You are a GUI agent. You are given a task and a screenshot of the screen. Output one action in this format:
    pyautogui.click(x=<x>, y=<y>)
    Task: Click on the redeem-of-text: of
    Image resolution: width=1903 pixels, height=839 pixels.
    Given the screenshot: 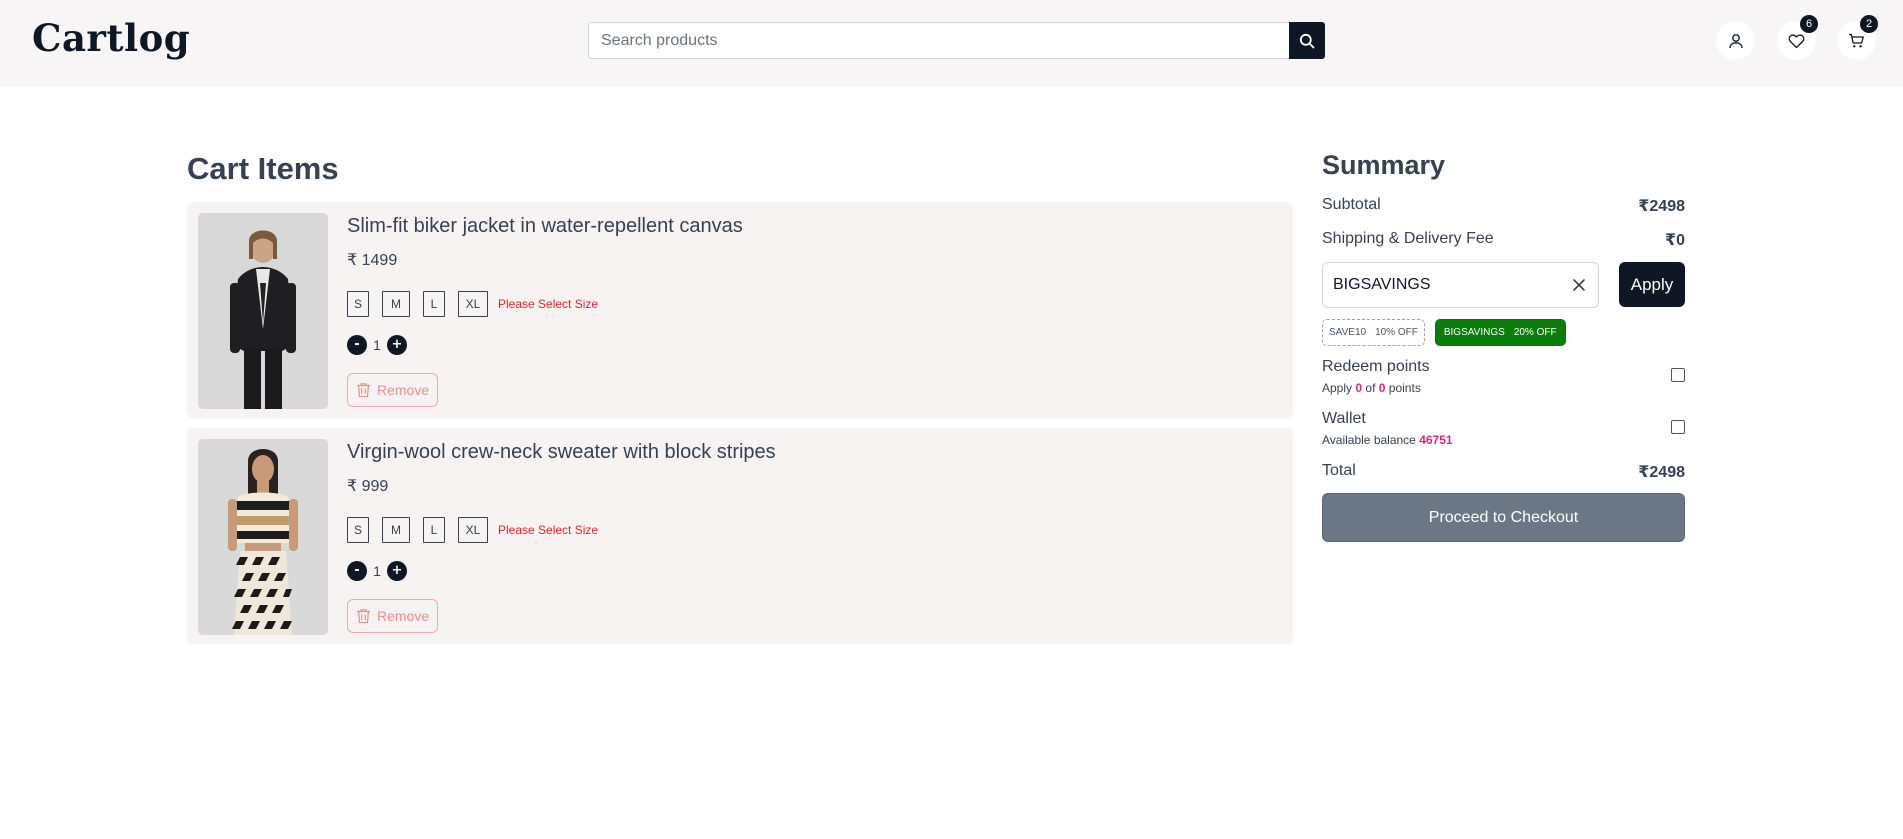 What is the action you would take?
    pyautogui.click(x=1370, y=388)
    